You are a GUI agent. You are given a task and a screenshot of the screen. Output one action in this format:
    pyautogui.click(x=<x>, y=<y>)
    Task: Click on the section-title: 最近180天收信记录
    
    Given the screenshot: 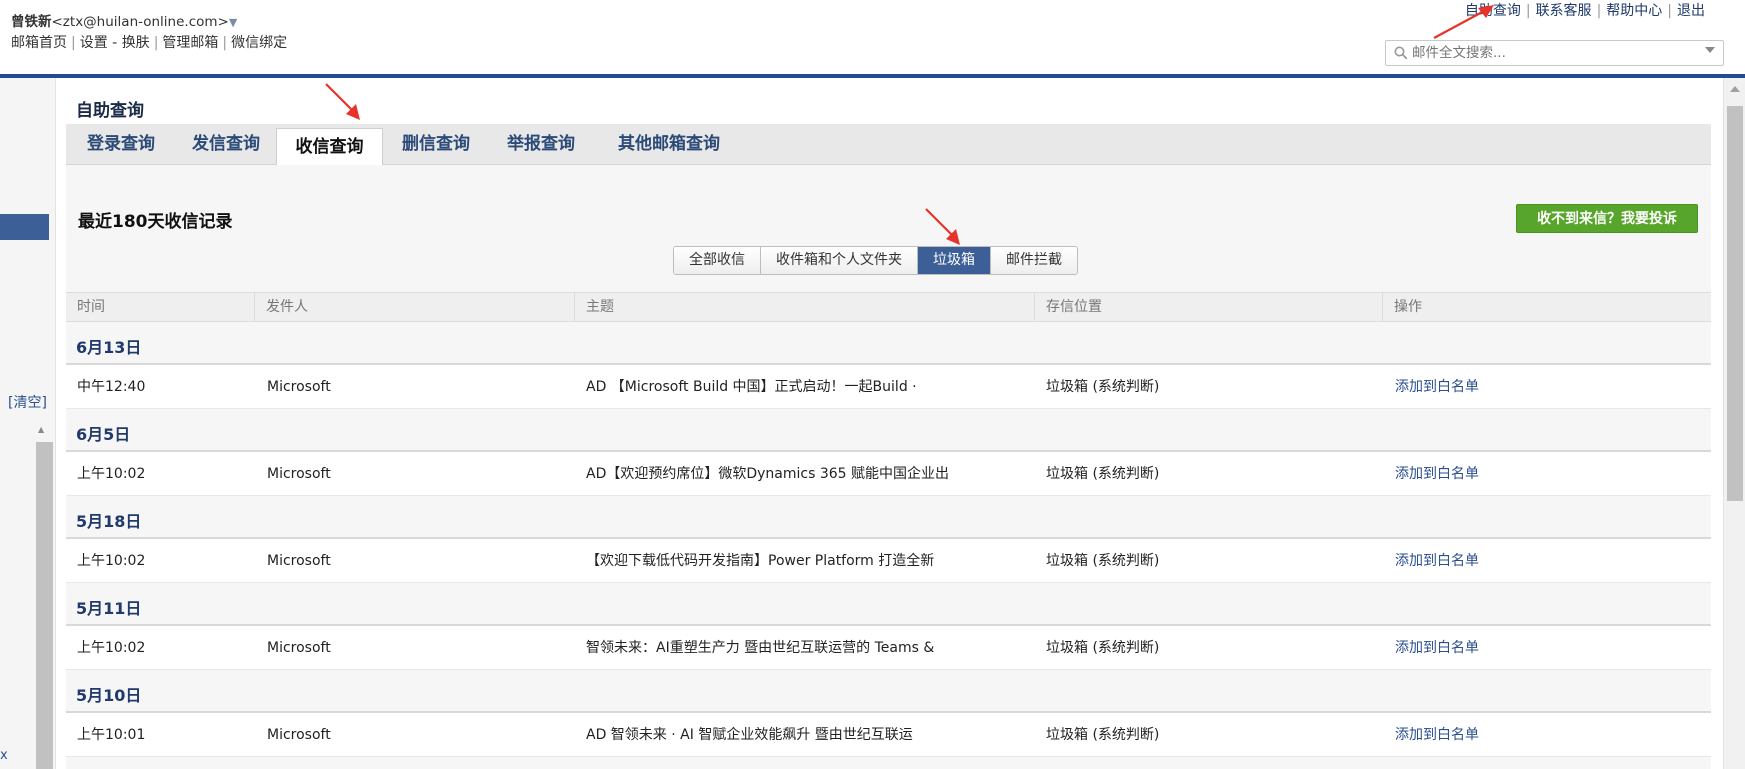 What is the action you would take?
    pyautogui.click(x=155, y=222)
    